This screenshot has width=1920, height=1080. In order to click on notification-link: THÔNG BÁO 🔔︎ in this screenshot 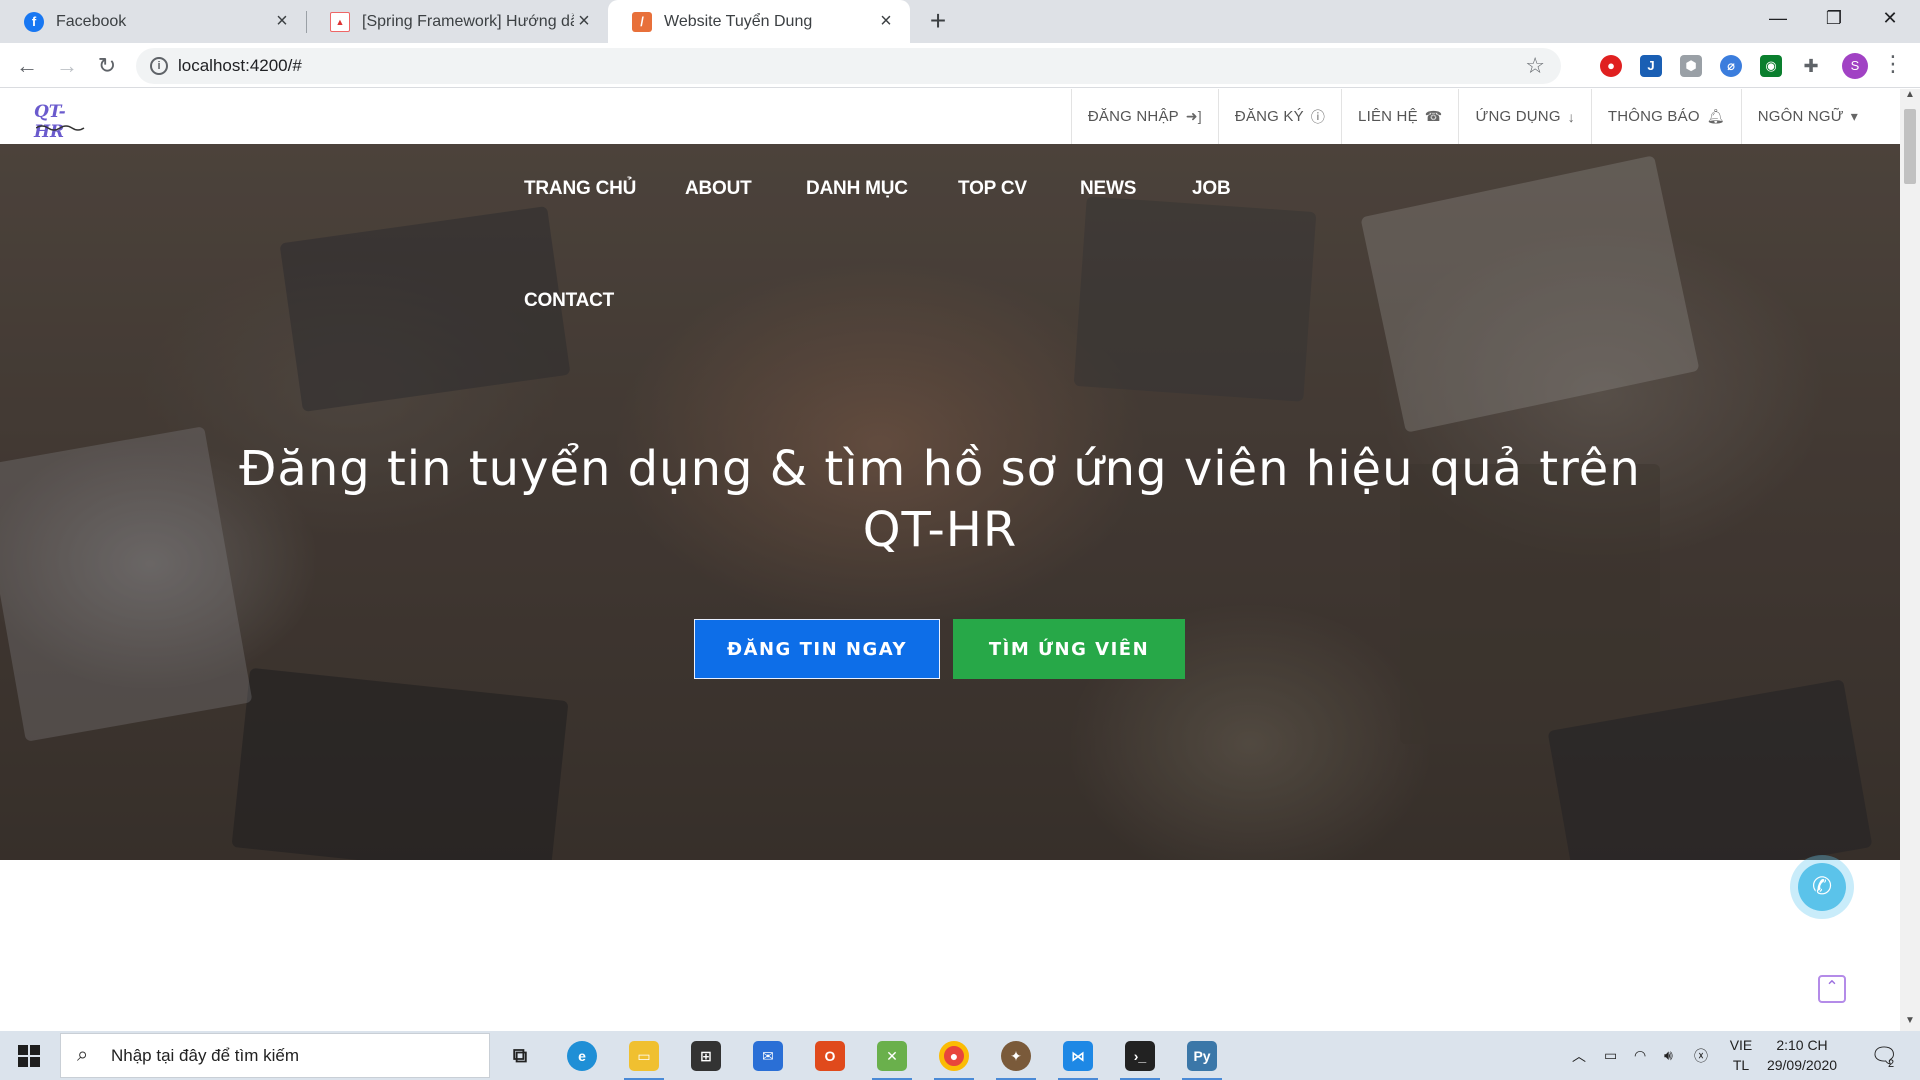, I will do `click(1665, 116)`.